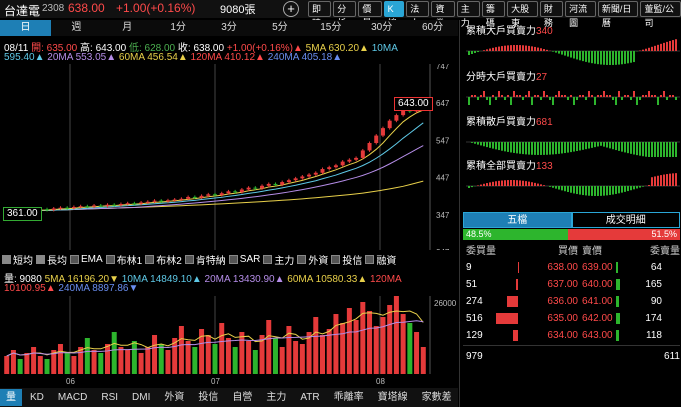 The width and height of the screenshot is (681, 407). What do you see at coordinates (660, 14) in the screenshot?
I see `tab-12: 董監/公司` at bounding box center [660, 14].